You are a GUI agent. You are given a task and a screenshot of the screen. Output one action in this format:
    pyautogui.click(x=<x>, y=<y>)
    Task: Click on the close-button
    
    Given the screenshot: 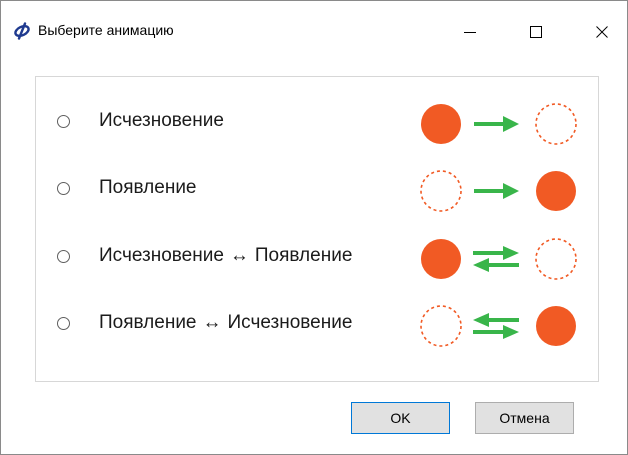 What is the action you would take?
    pyautogui.click(x=602, y=32)
    